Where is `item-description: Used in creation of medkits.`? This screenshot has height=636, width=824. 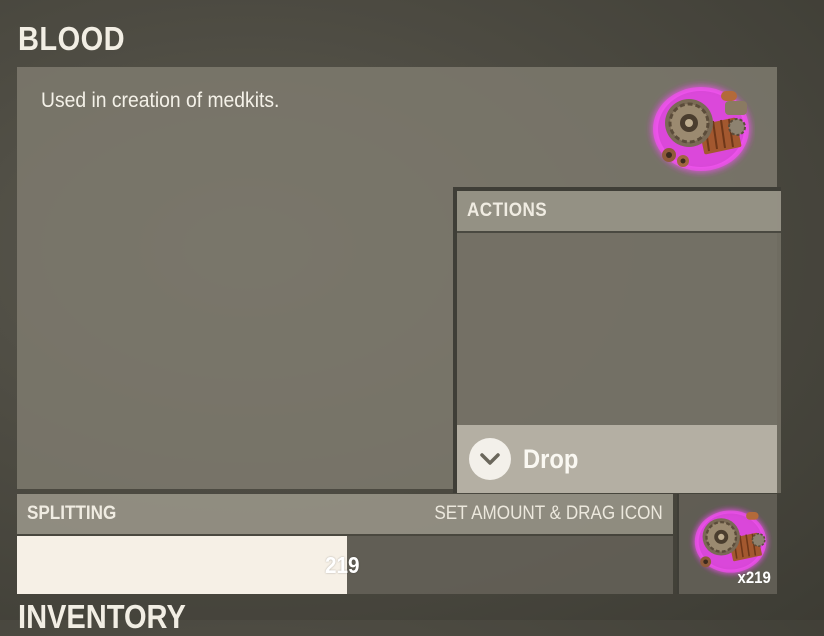
item-description: Used in creation of medkits. is located at coordinates (160, 100).